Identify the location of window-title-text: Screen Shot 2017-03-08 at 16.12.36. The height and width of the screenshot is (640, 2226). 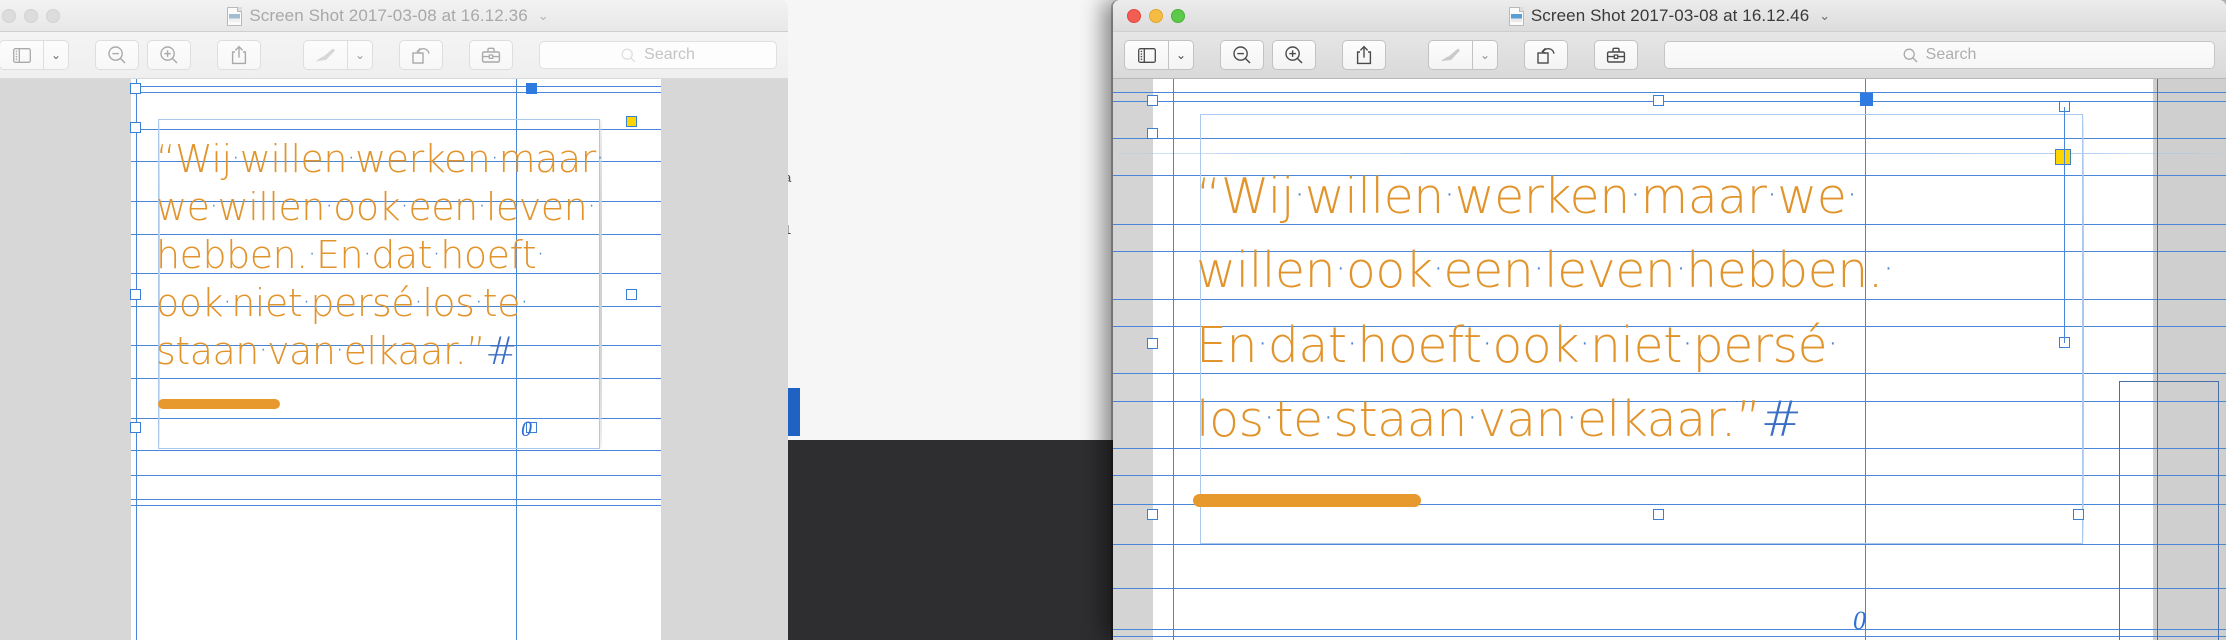
(388, 15).